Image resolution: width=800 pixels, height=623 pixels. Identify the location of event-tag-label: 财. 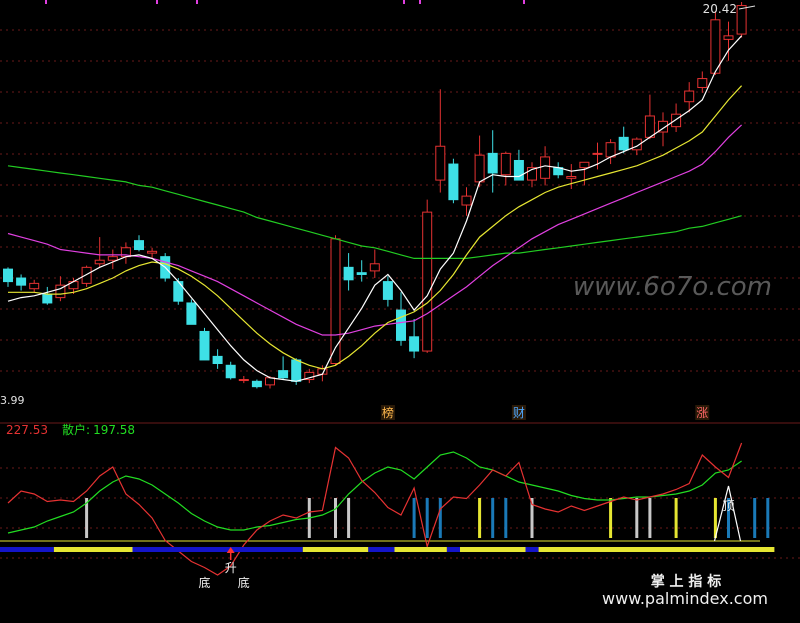
(519, 413).